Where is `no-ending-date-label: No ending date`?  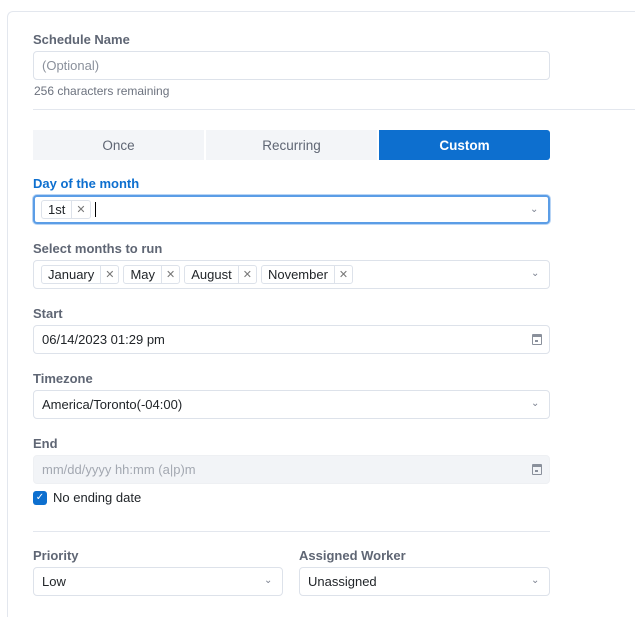 no-ending-date-label: No ending date is located at coordinates (97, 497).